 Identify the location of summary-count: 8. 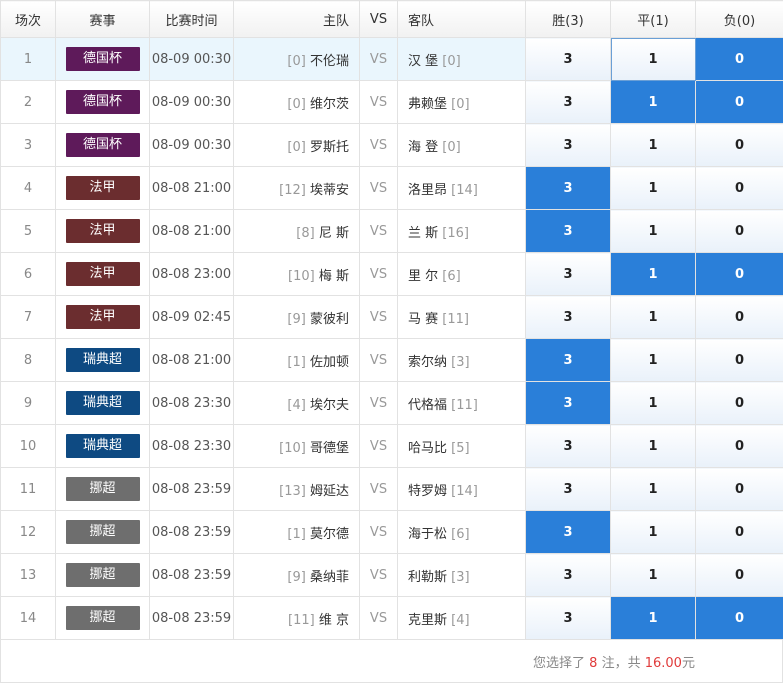
(593, 663).